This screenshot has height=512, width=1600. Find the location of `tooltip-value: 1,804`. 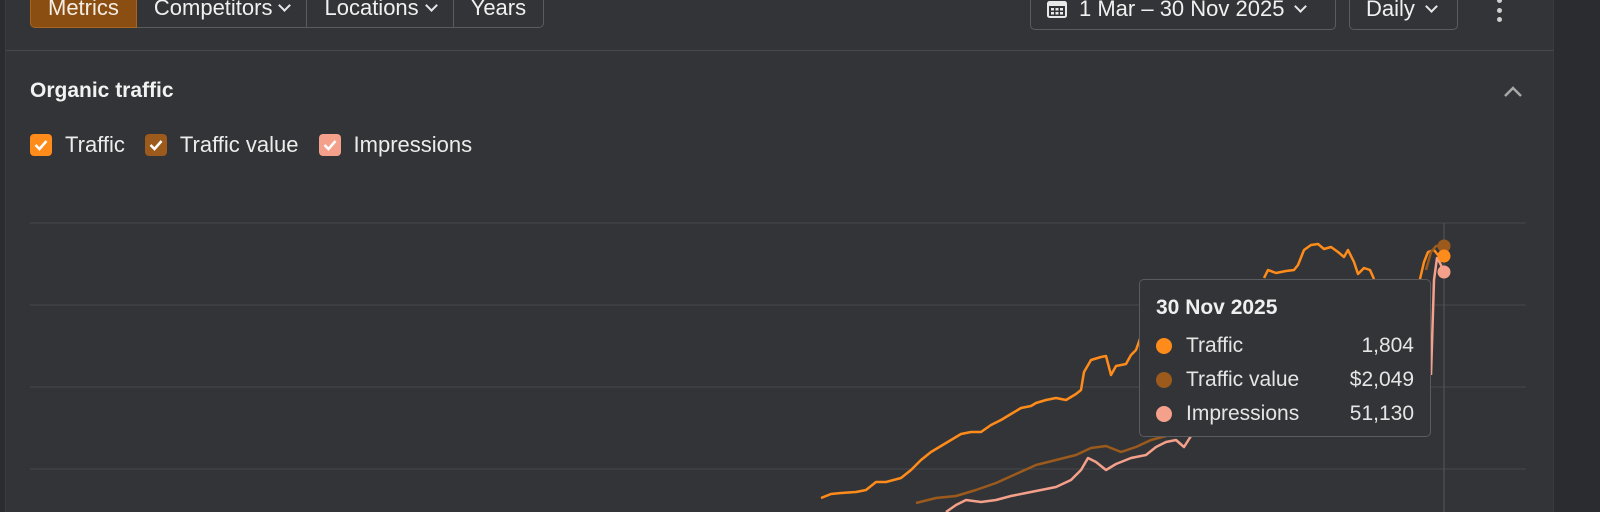

tooltip-value: 1,804 is located at coordinates (1387, 345).